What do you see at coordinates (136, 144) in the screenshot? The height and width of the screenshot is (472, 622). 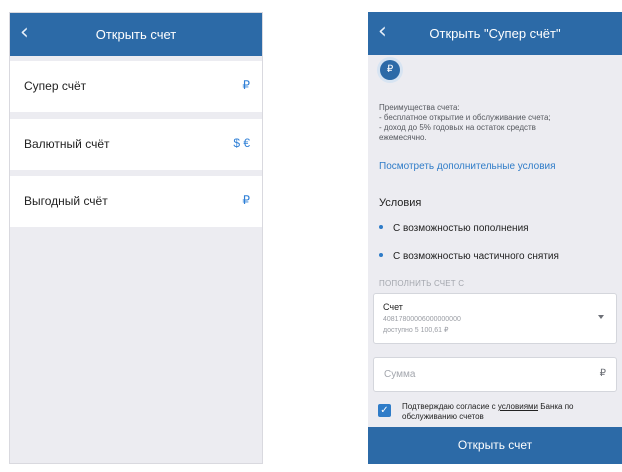 I see `account-type-item-currency: Валютный счёт $ €` at bounding box center [136, 144].